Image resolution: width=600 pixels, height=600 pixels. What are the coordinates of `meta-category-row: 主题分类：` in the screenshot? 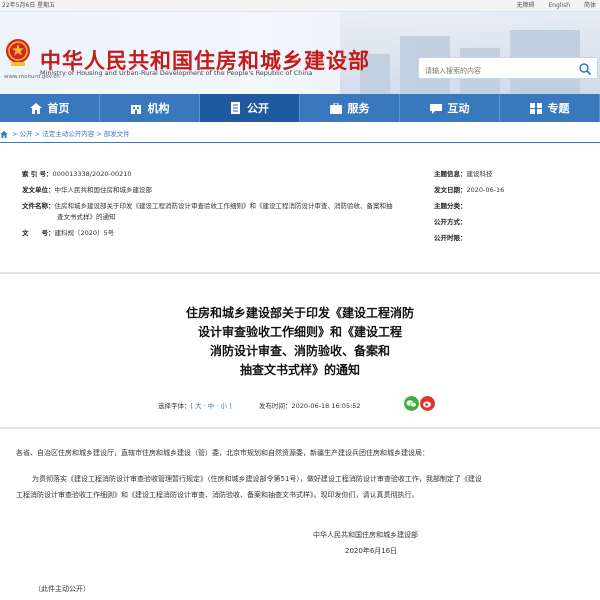 It's located at (450, 205).